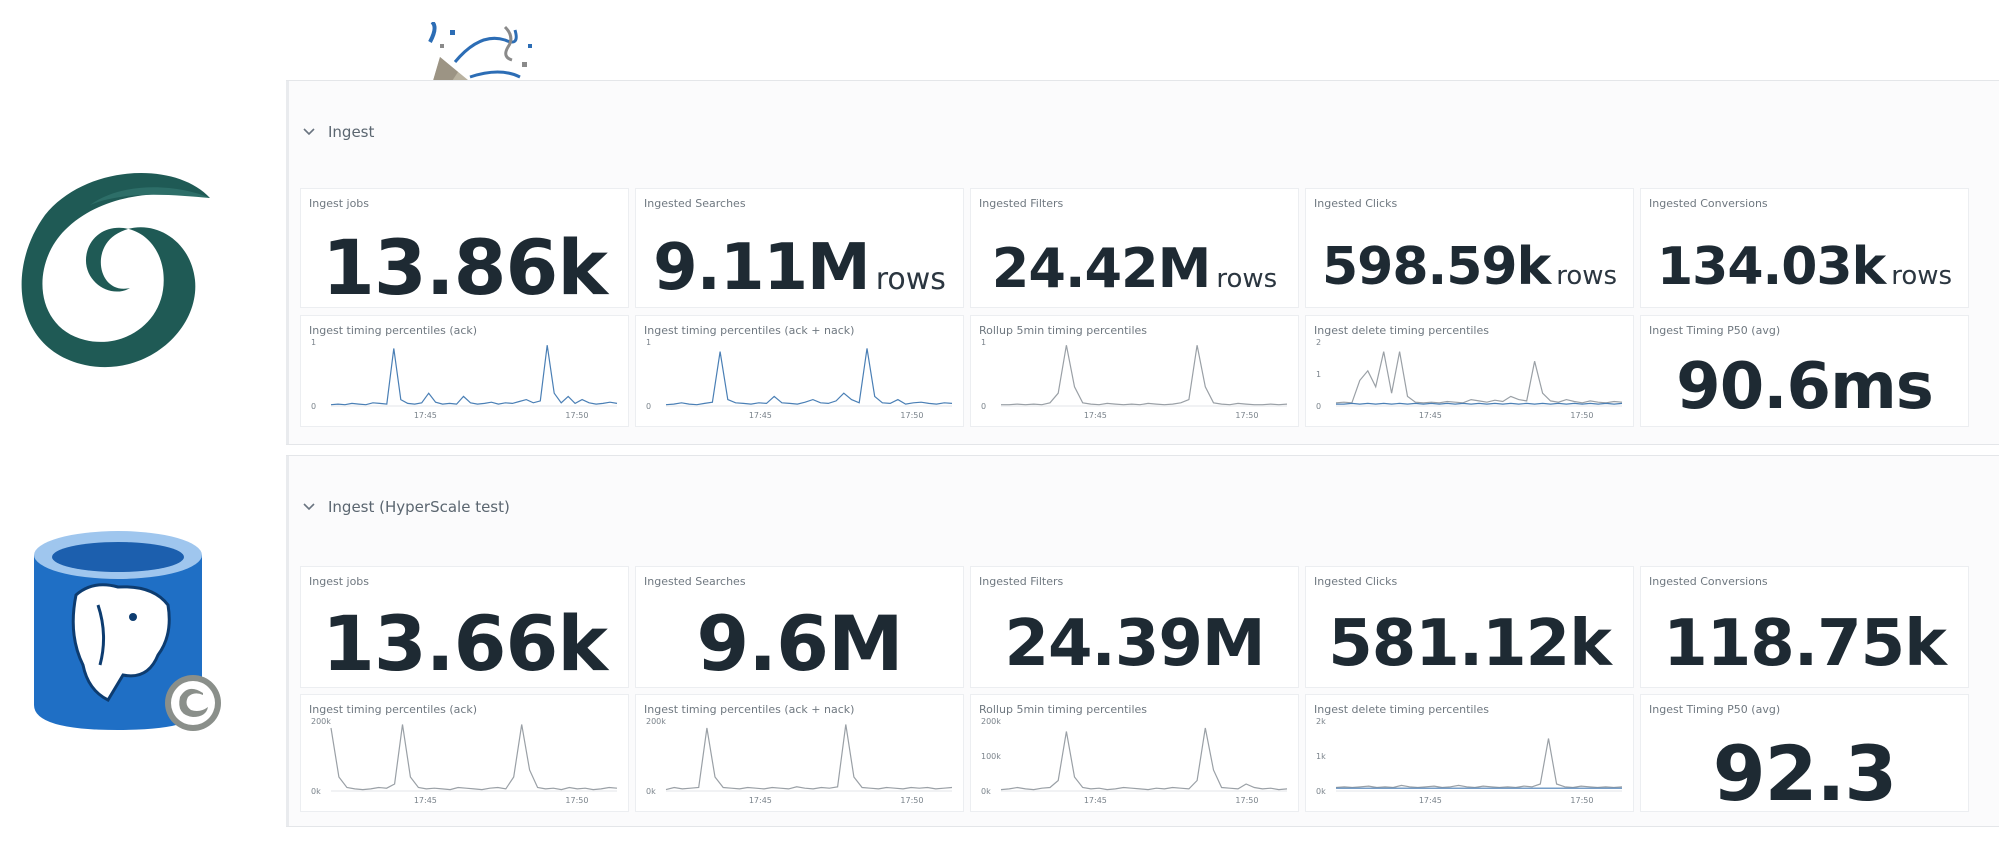  I want to click on timeseries-chart: 200k 100k 0k 17:45 17:50, so click(1134, 761).